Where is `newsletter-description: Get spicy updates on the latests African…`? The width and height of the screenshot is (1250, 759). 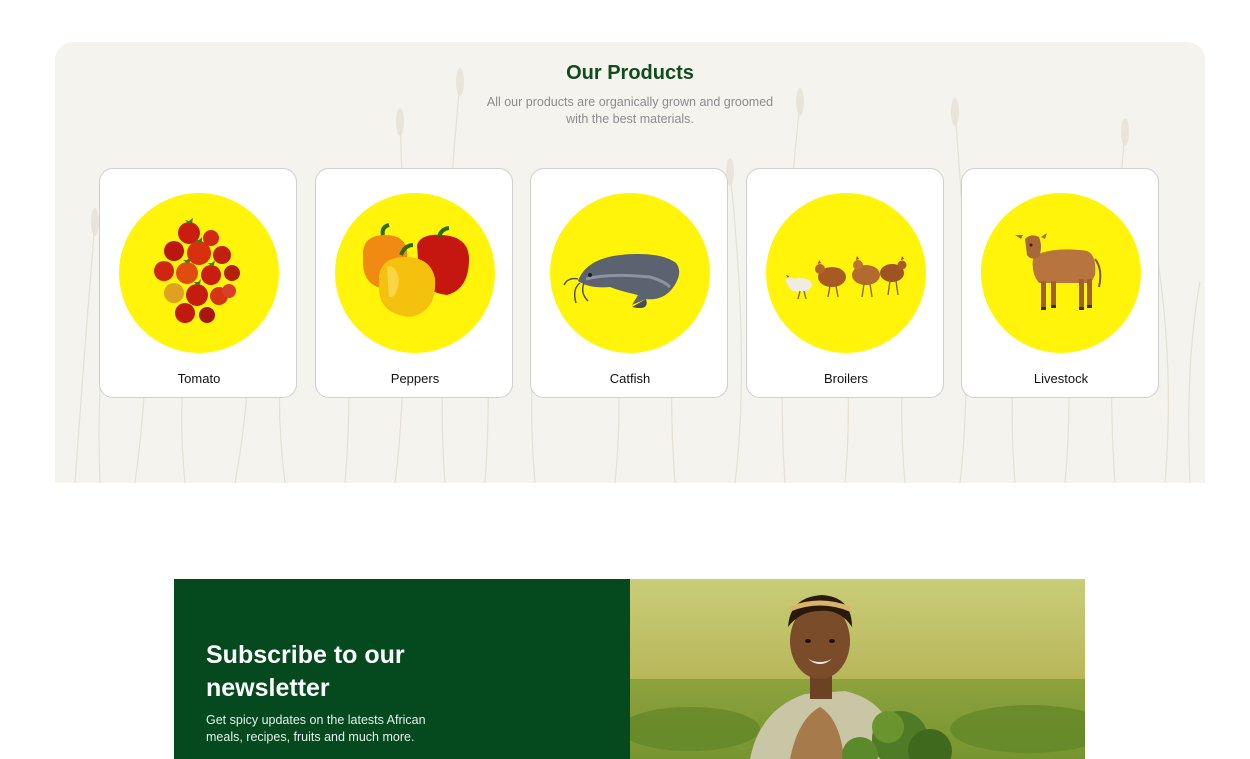
newsletter-description: Get spicy updates on the latests African… is located at coordinates (316, 728).